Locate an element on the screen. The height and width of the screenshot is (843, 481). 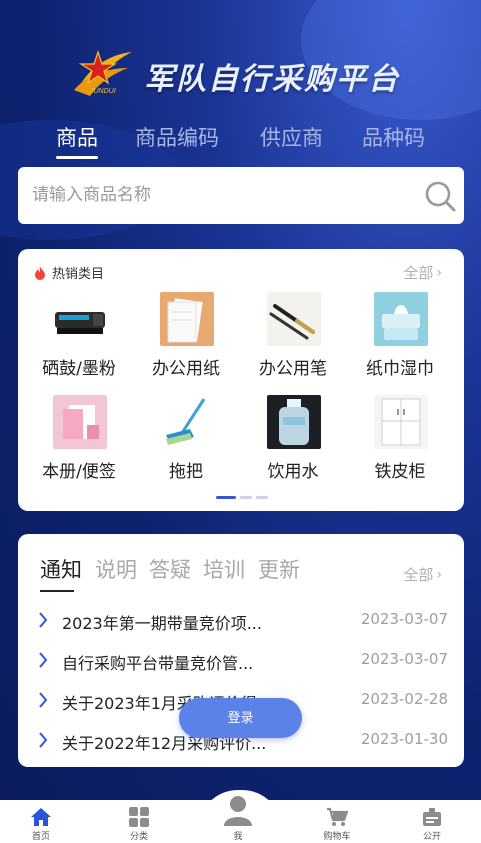
nav-item-me: 我 is located at coordinates (238, 819).